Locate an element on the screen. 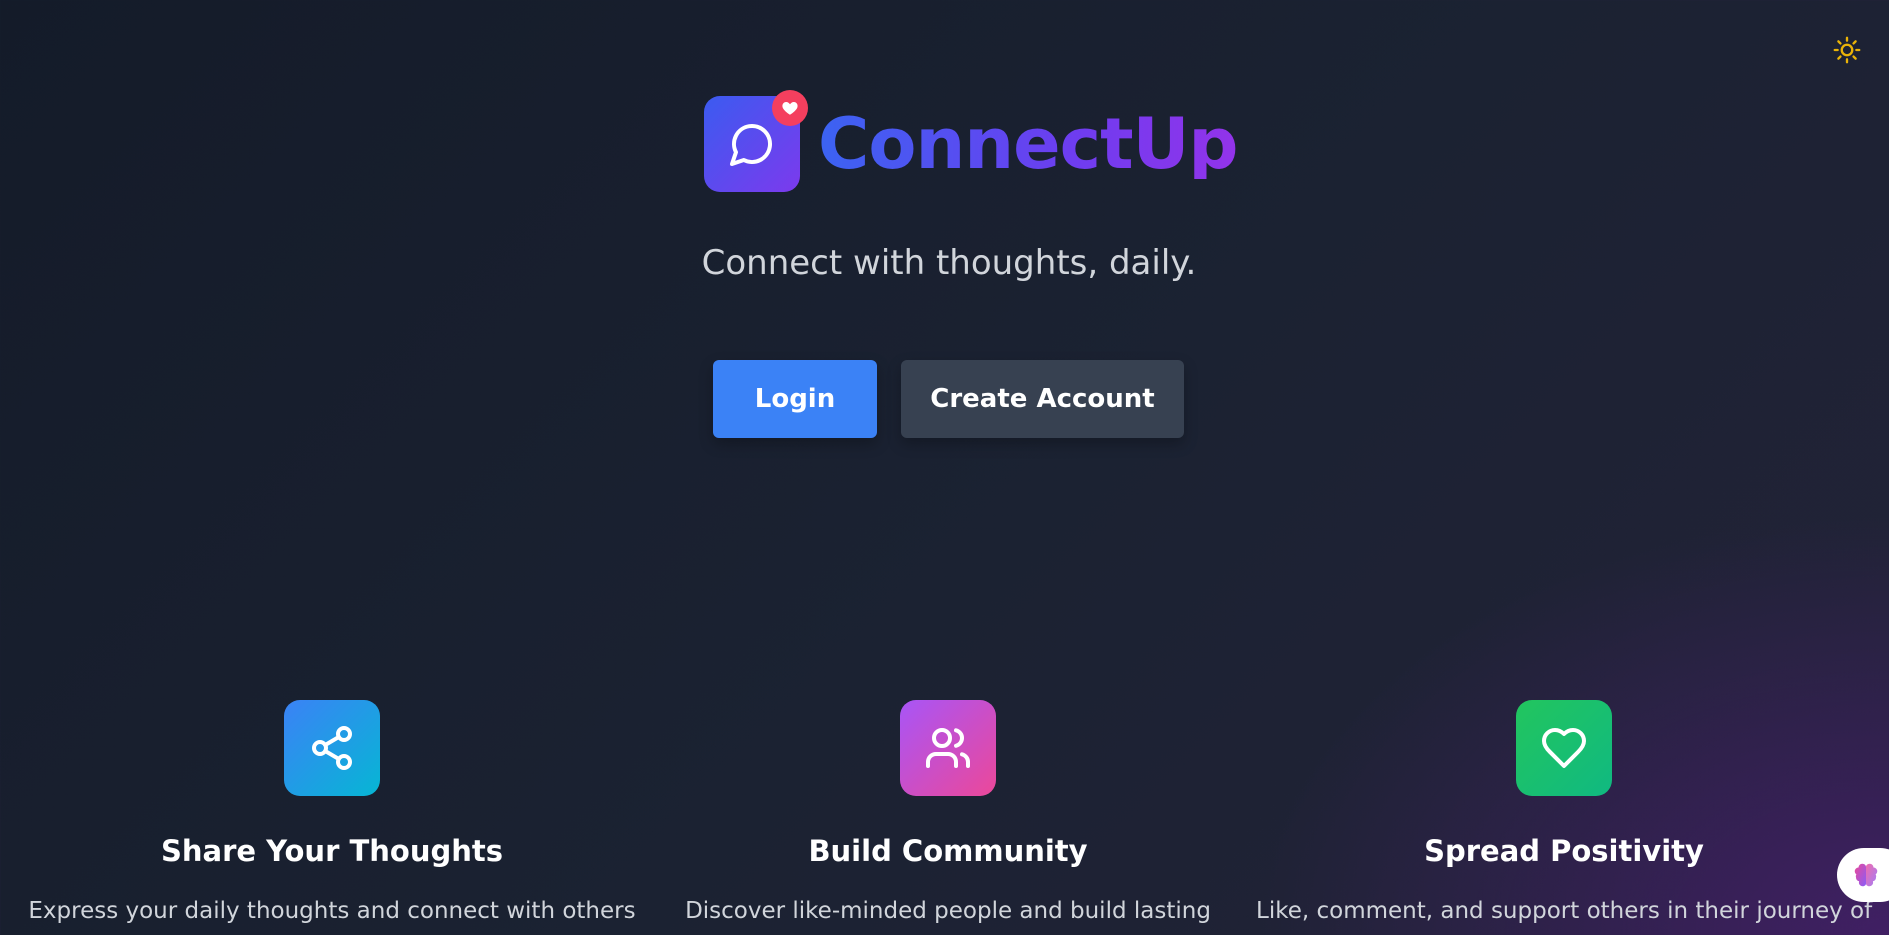  brain-icon is located at coordinates (1866, 875).